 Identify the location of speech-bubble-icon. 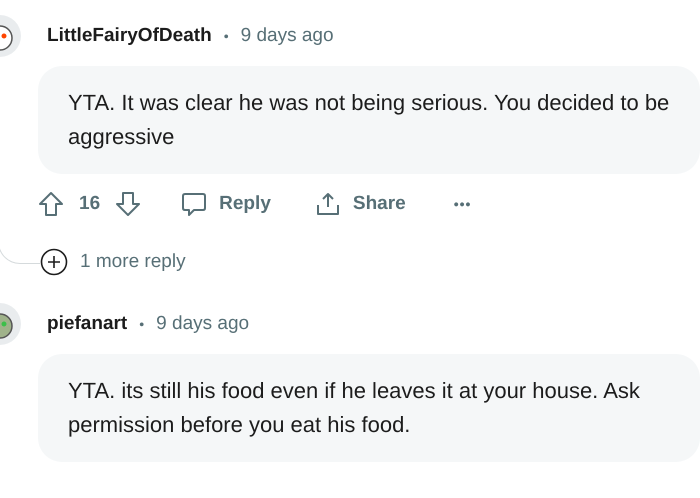
(194, 204).